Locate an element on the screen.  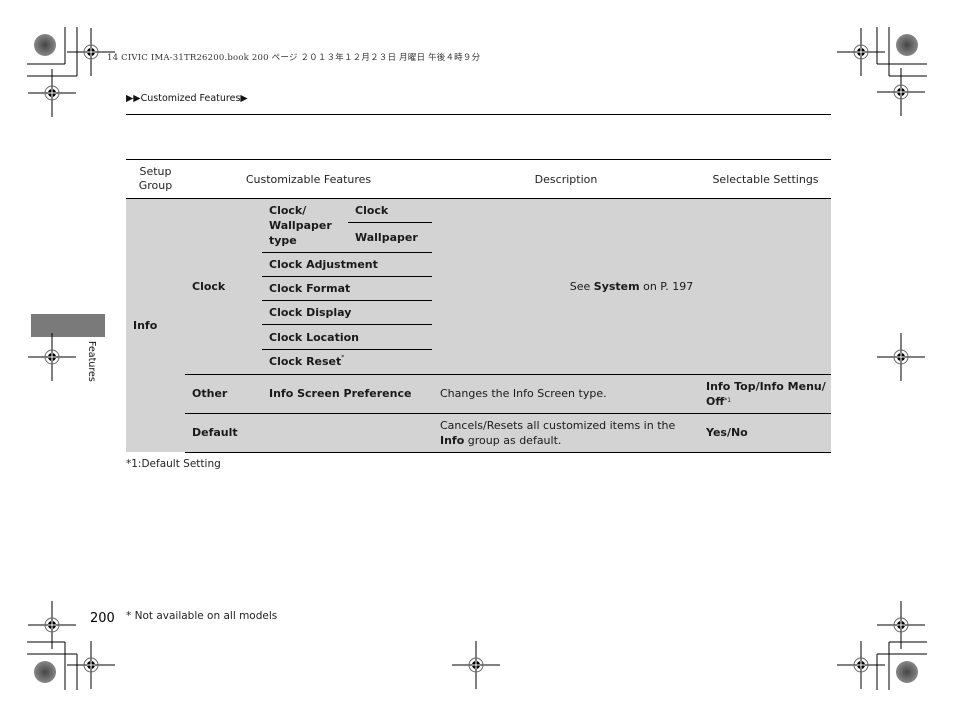
color-dot-top-left is located at coordinates (45, 45).